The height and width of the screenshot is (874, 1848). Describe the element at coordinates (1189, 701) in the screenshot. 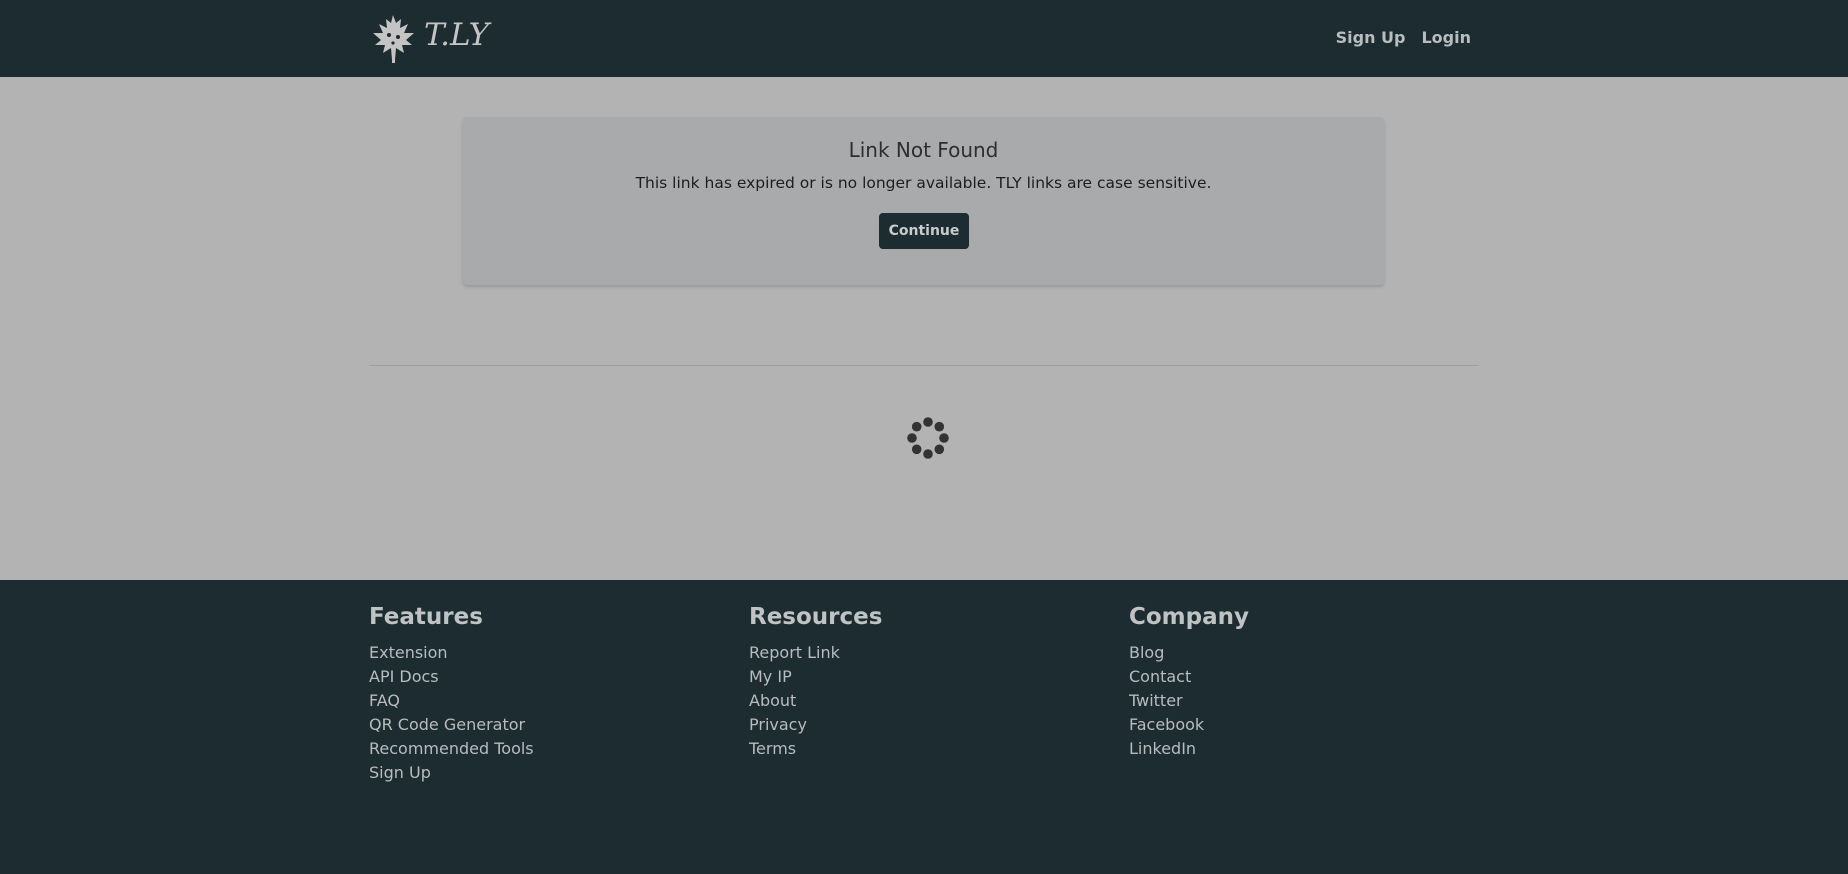

I see `footer-link-twitter: Twitter` at that location.